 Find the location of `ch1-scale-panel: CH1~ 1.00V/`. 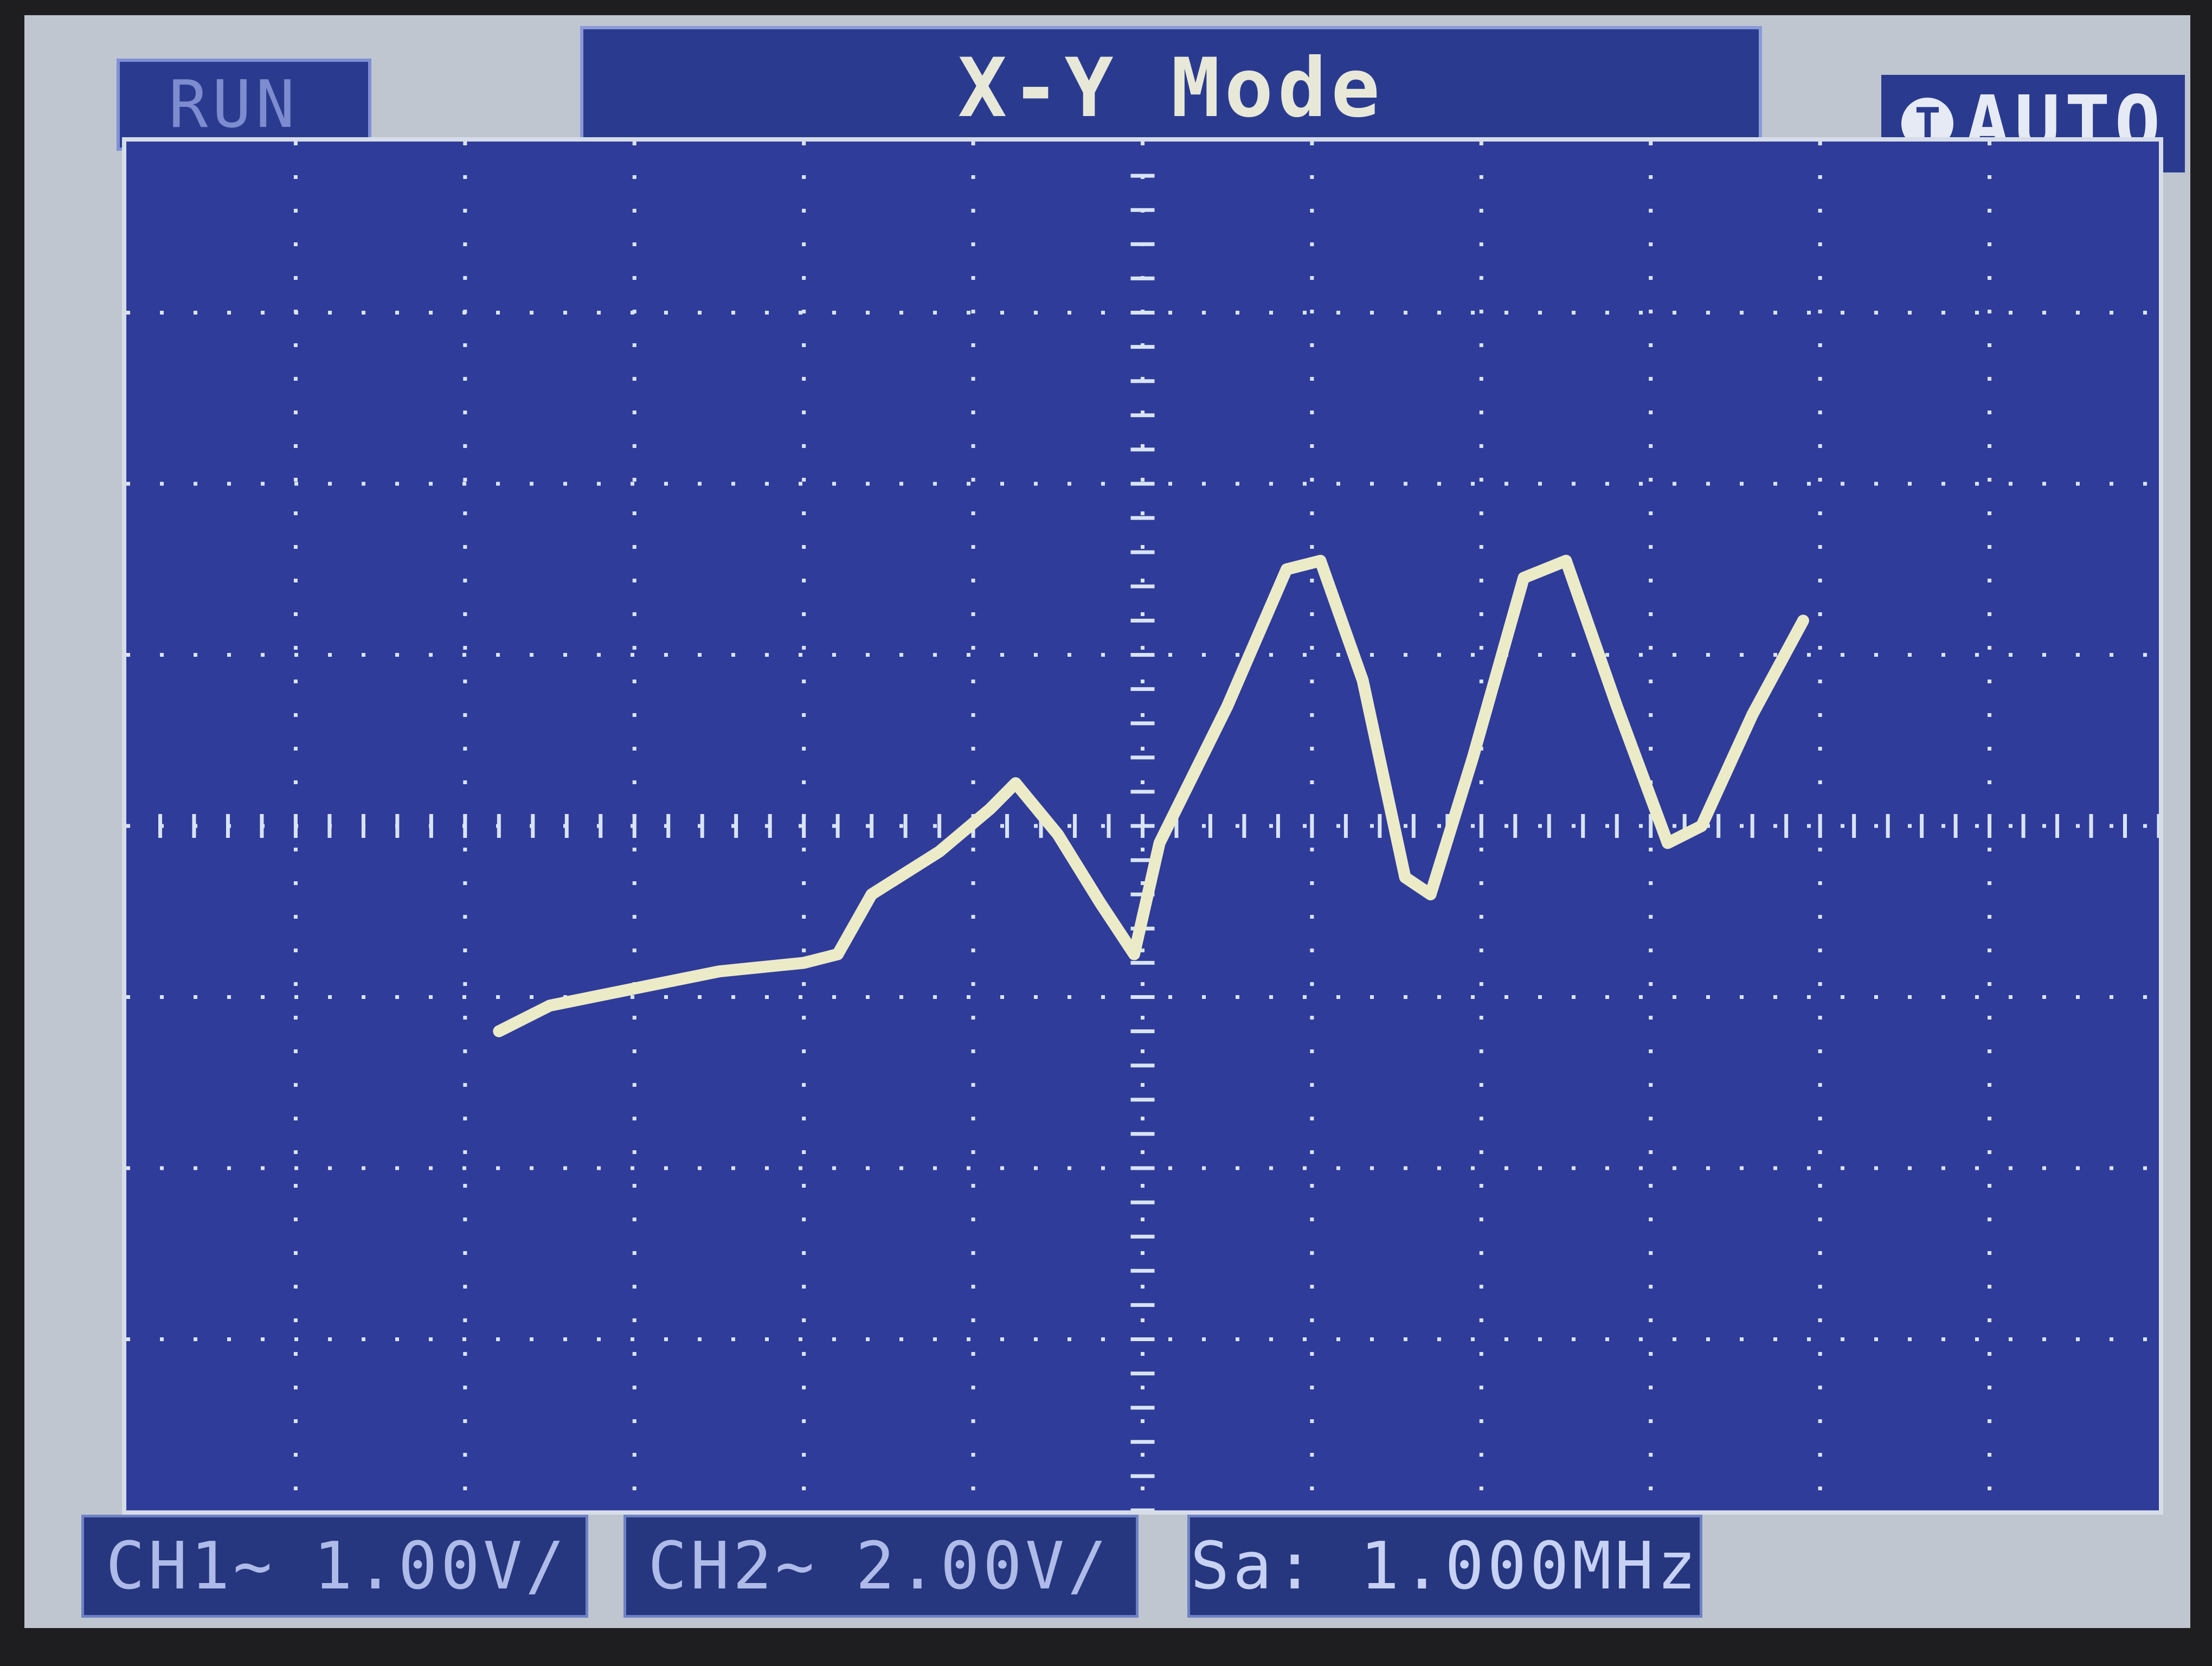

ch1-scale-panel: CH1~ 1.00V/ is located at coordinates (334, 1567).